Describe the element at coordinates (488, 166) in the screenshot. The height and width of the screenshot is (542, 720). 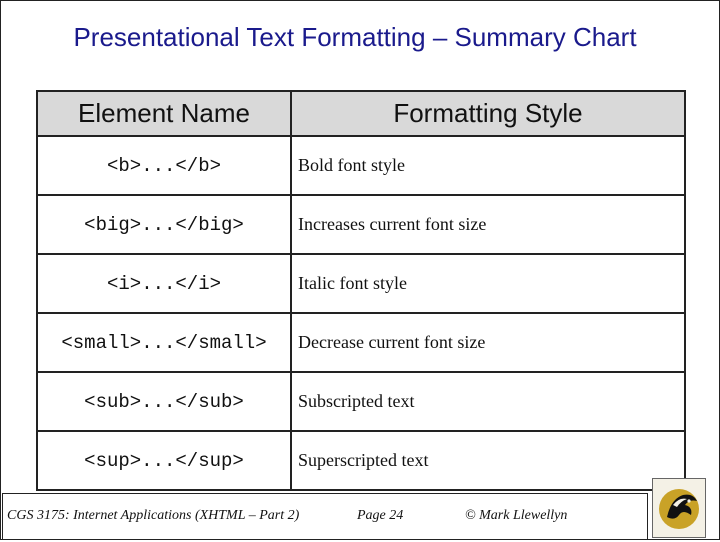
I see `style-cell: Bold font style` at that location.